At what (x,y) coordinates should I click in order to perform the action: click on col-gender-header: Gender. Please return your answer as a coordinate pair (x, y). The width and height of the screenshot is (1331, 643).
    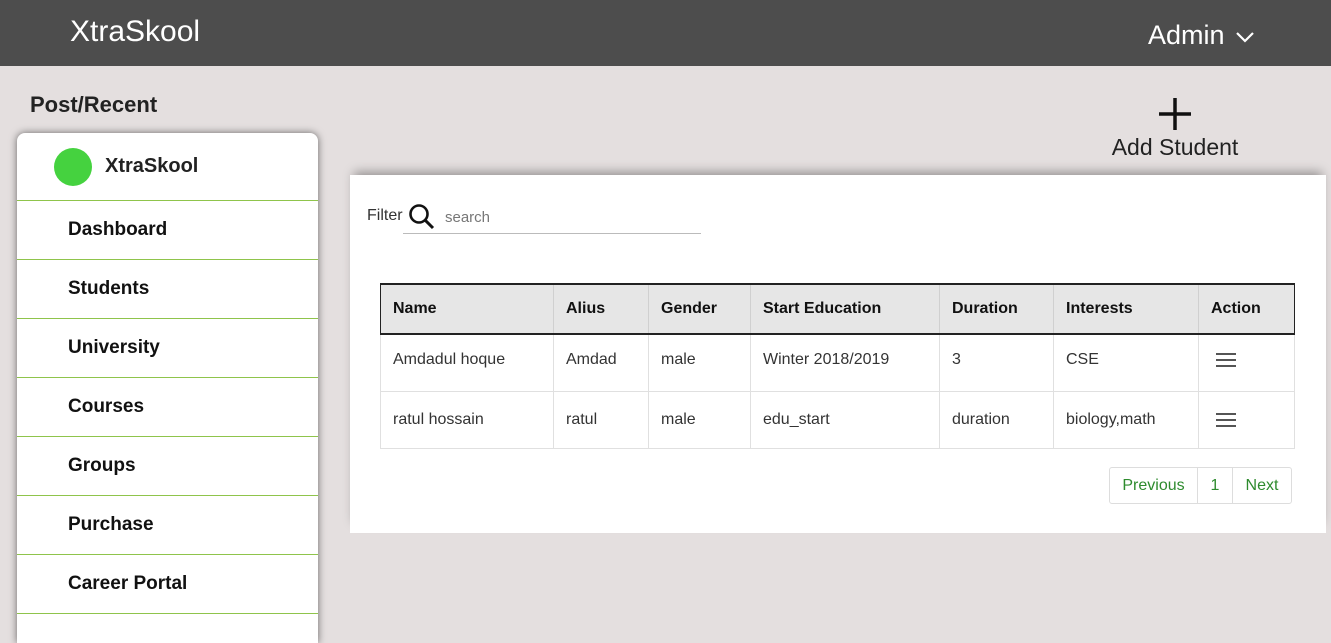
    Looking at the image, I should click on (699, 309).